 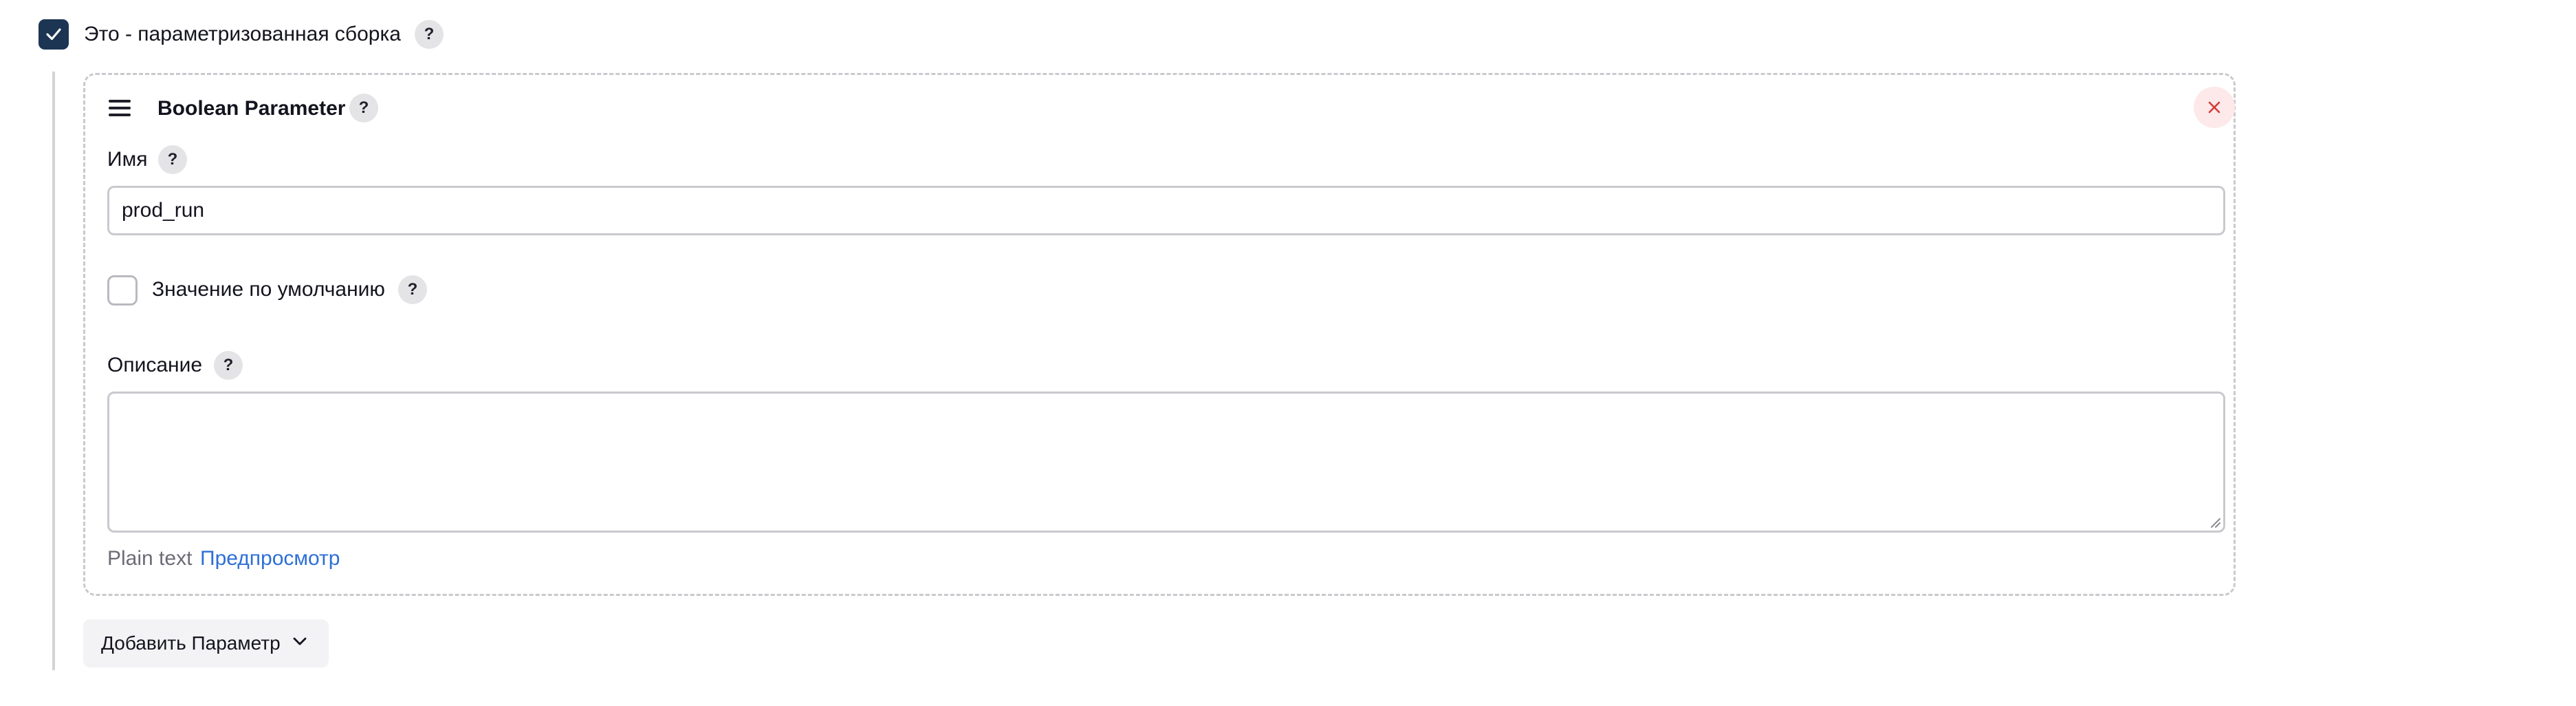 I want to click on name-field-label: Имя, so click(x=127, y=159).